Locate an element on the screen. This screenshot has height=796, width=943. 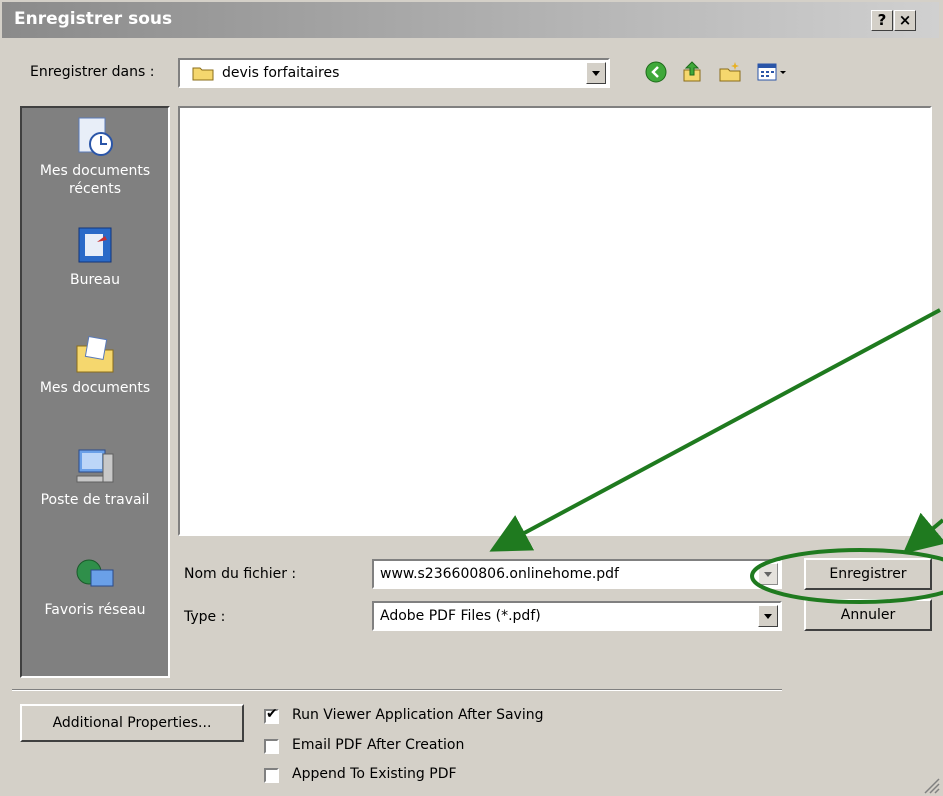
back-icon is located at coordinates (656, 72).